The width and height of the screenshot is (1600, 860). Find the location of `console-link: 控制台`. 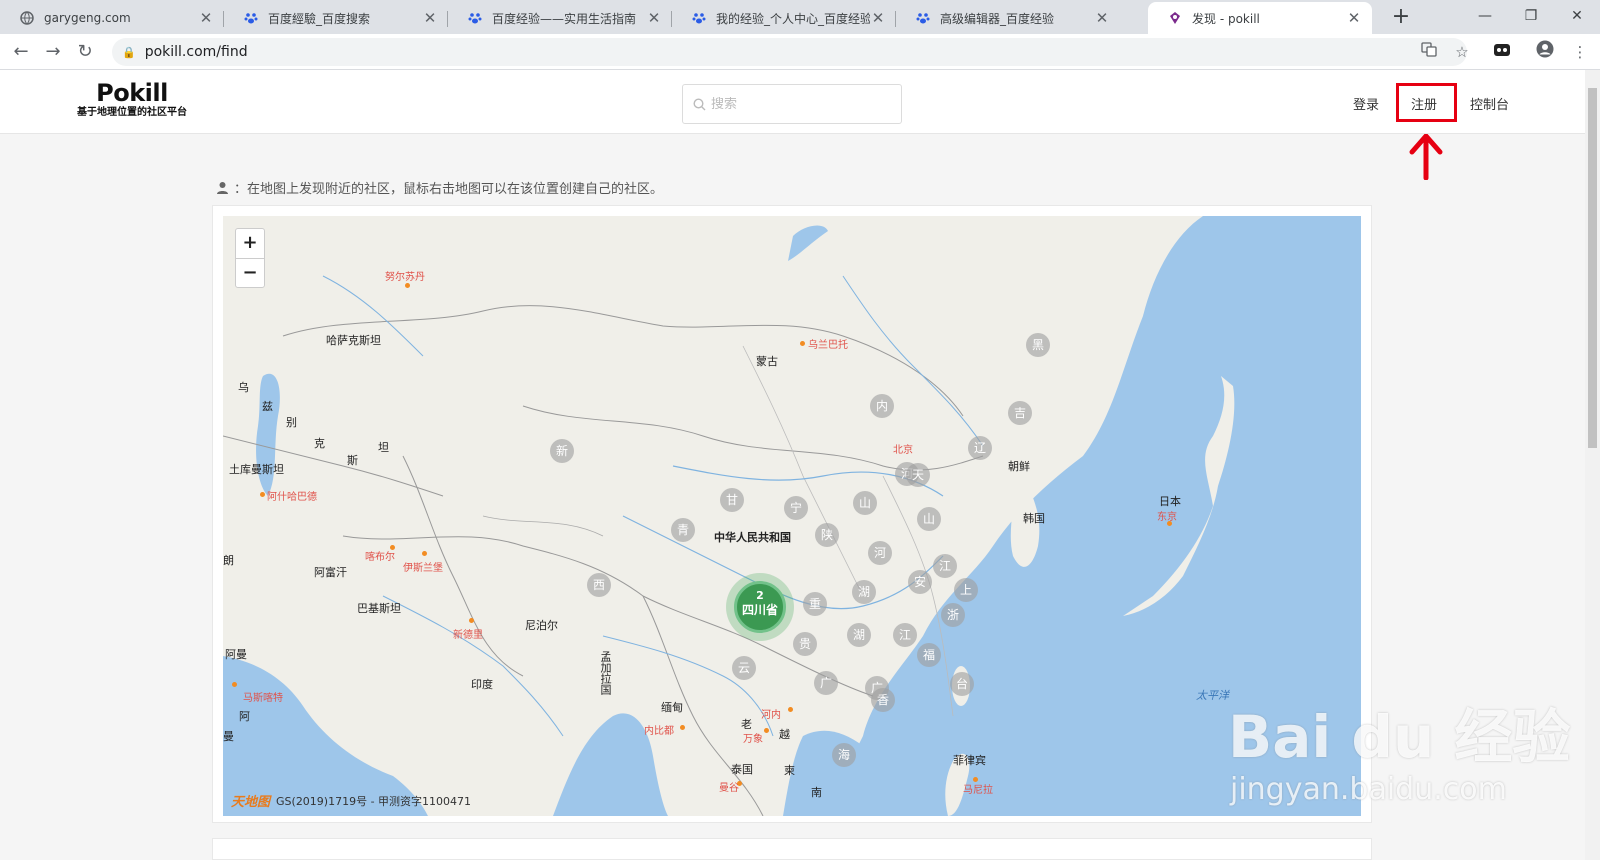

console-link: 控制台 is located at coordinates (1489, 103).